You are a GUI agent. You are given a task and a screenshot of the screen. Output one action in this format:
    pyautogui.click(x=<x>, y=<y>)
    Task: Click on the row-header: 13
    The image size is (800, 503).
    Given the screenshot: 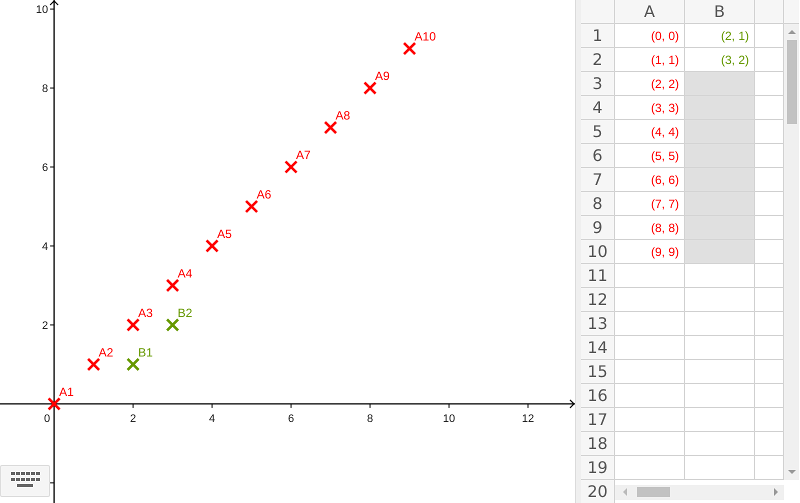 What is the action you would take?
    pyautogui.click(x=598, y=324)
    